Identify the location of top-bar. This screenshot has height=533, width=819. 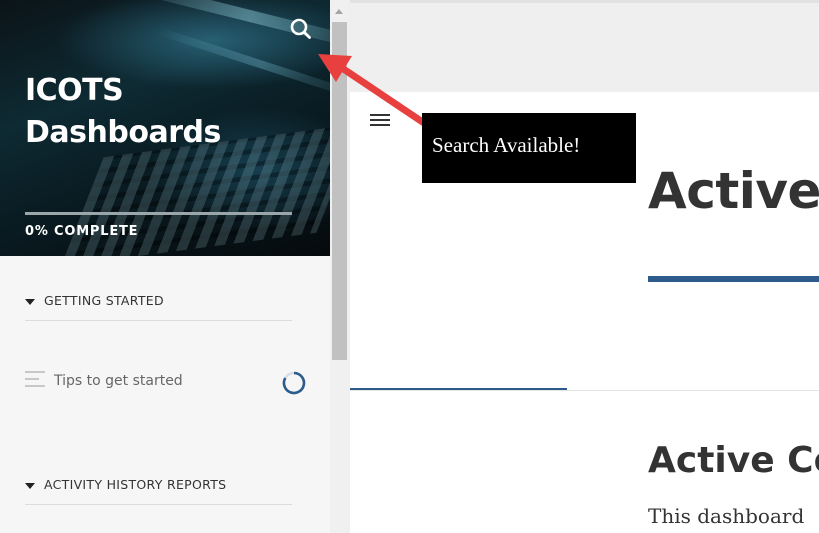
(584, 46).